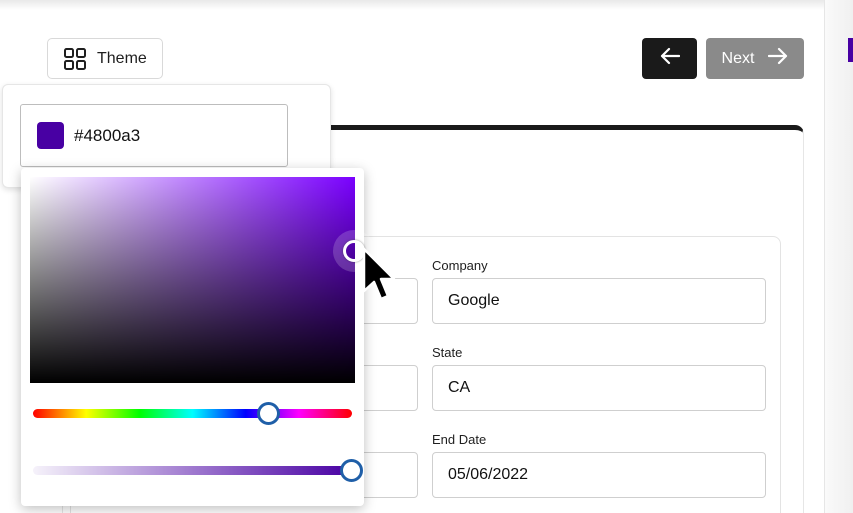 Image resolution: width=853 pixels, height=513 pixels. What do you see at coordinates (107, 135) in the screenshot?
I see `hex-value: #4800a3` at bounding box center [107, 135].